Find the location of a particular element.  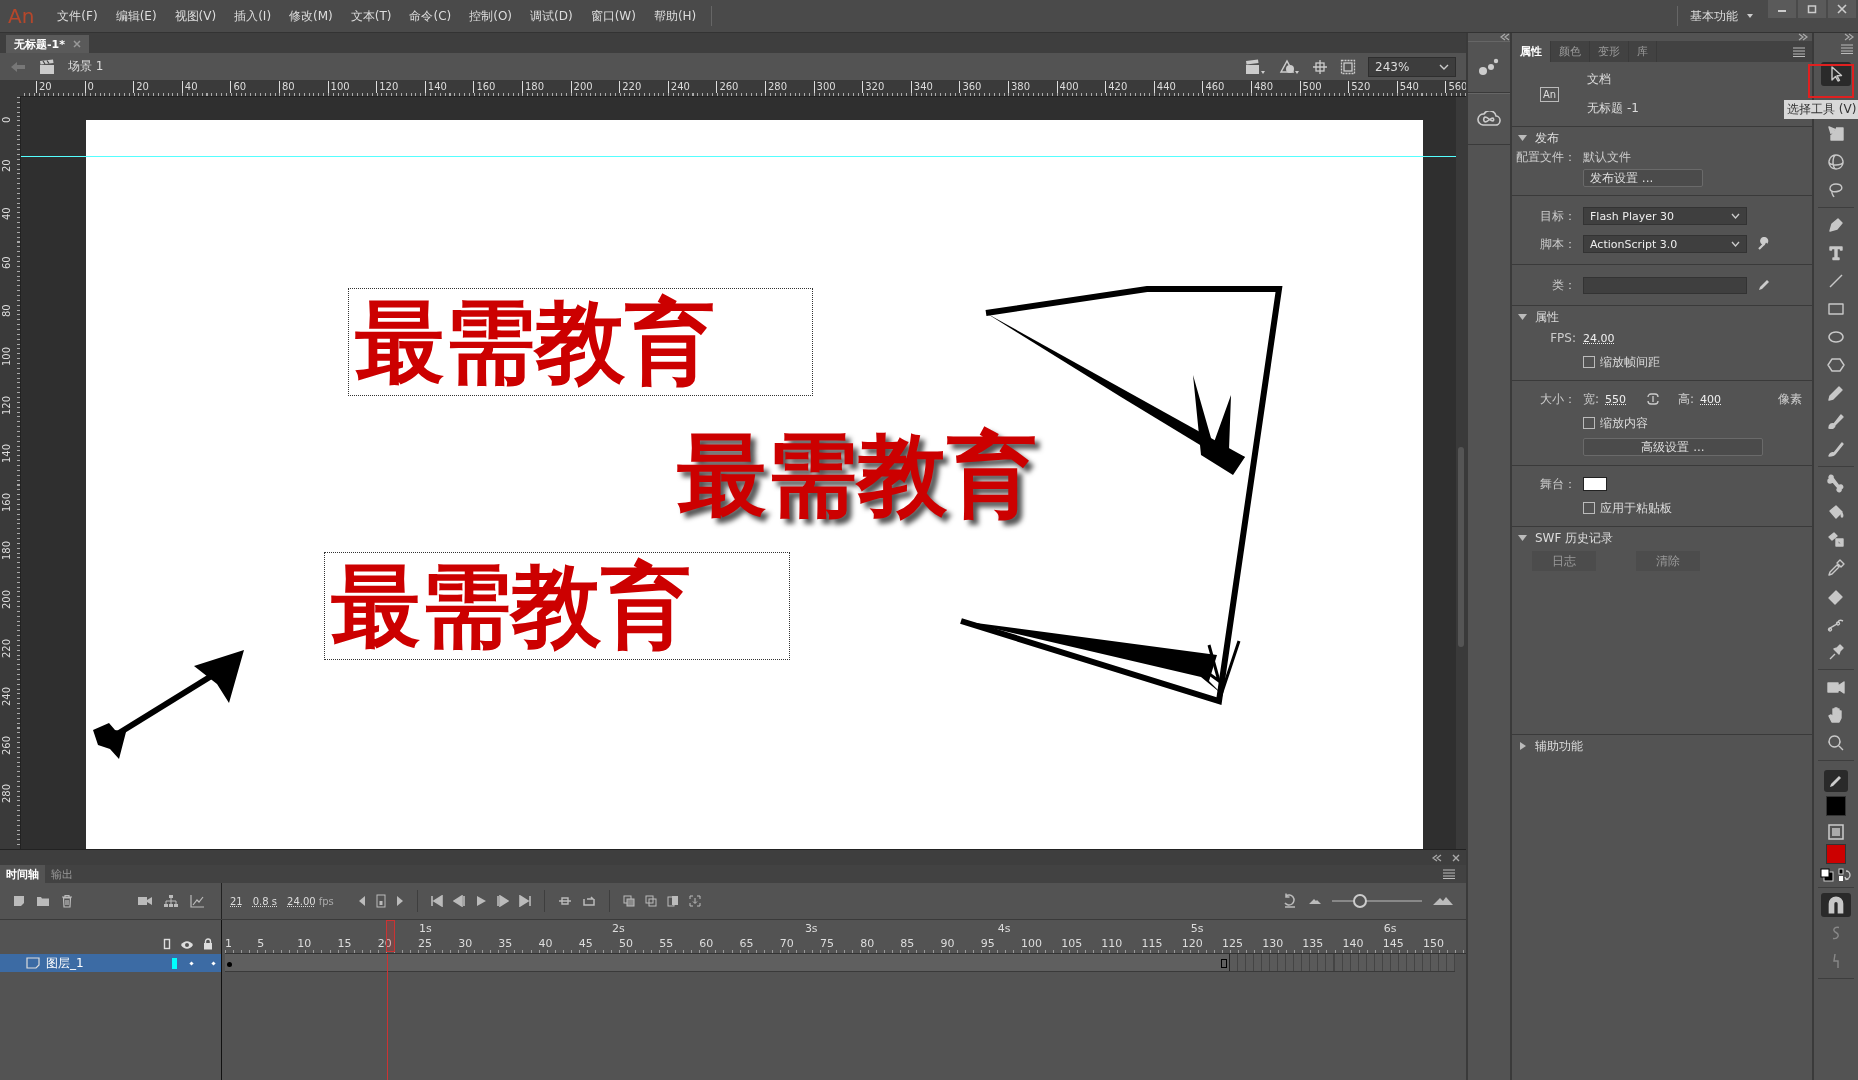

shadow-text: 最需教育 is located at coordinates (871, 475).